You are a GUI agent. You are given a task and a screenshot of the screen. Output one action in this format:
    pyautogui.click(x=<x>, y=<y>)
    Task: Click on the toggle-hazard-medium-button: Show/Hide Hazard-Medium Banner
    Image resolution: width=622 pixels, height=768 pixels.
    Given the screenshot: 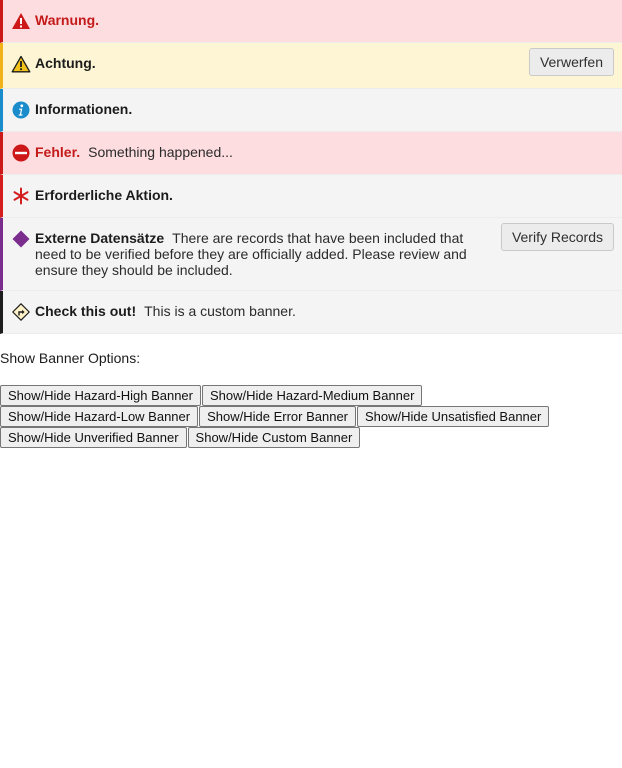 What is the action you would take?
    pyautogui.click(x=312, y=395)
    